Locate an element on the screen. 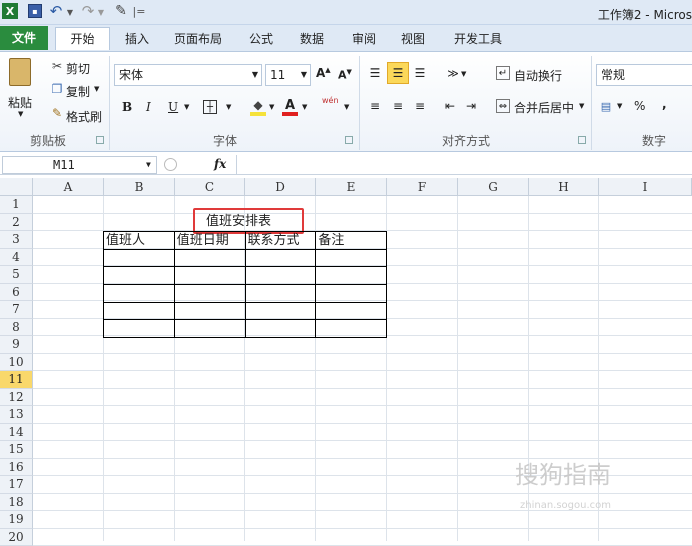  chevron-down-icon: ▼ is located at coordinates (148, 165).